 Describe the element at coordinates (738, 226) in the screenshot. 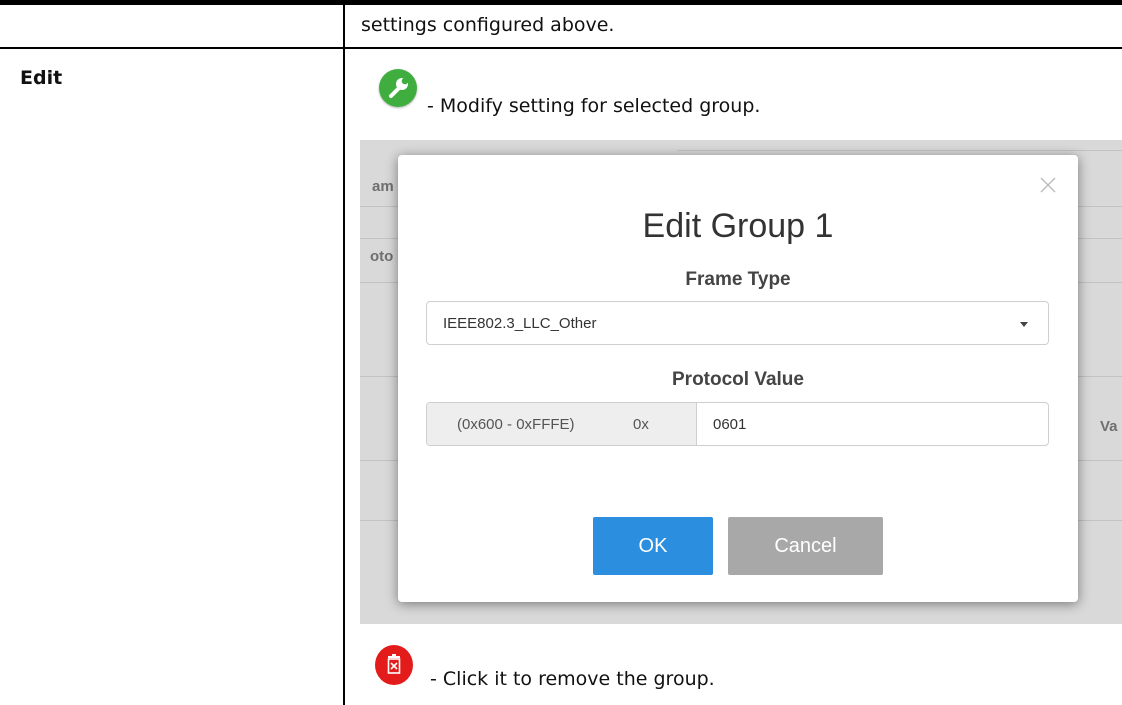

I see `dialog-title: Edit Group 1` at that location.